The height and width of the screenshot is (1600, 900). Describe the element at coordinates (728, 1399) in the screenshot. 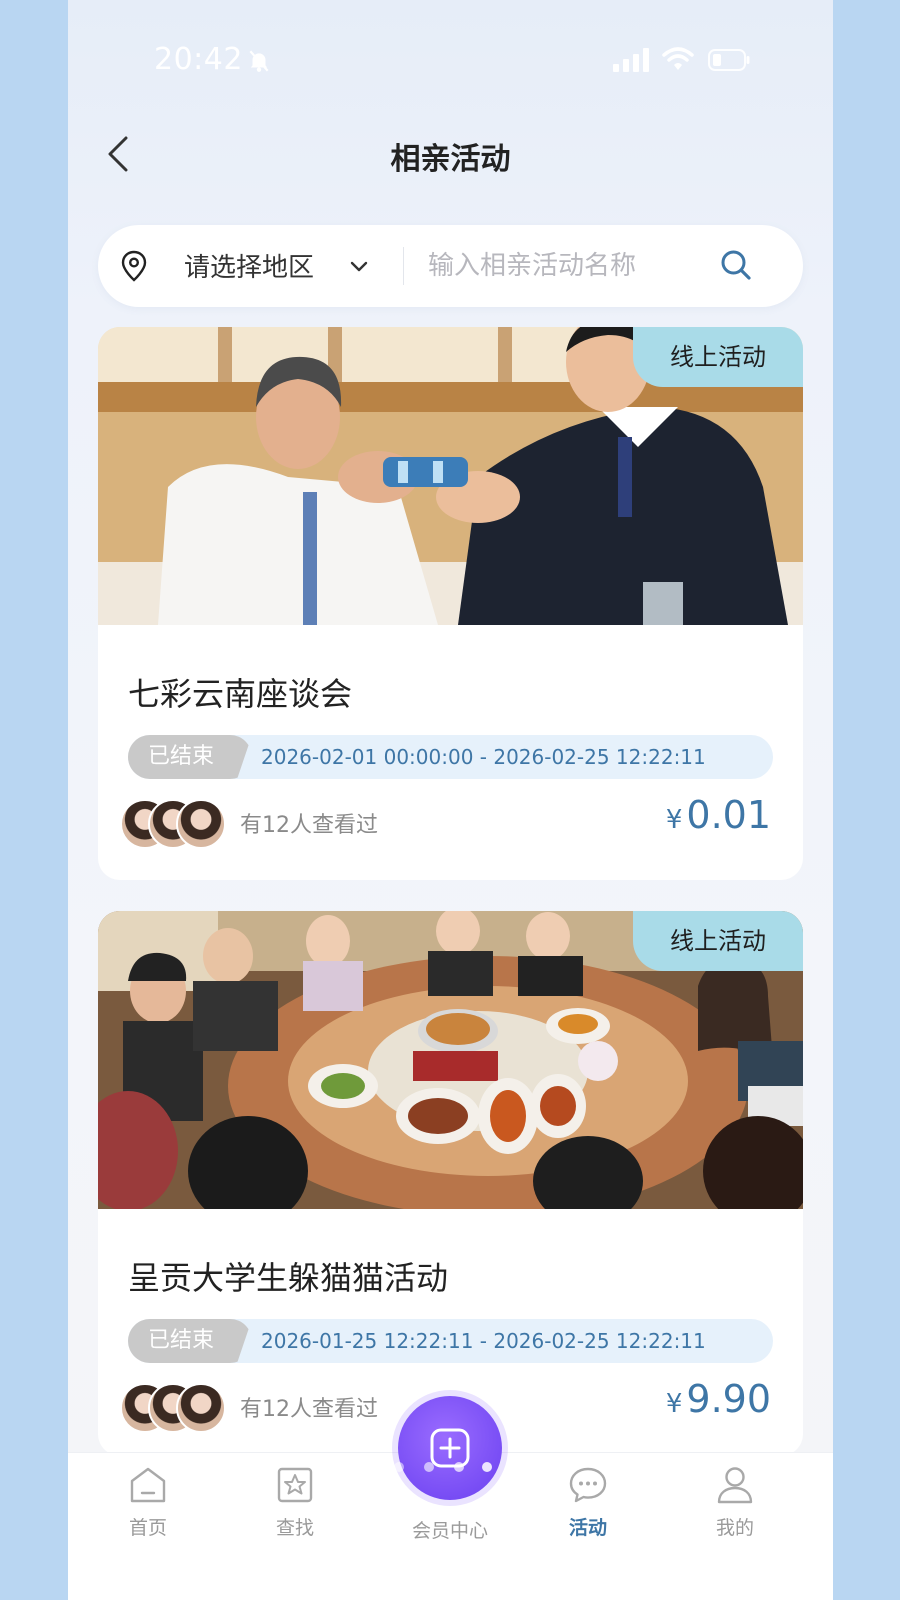

I see `price-value: 9.90` at that location.